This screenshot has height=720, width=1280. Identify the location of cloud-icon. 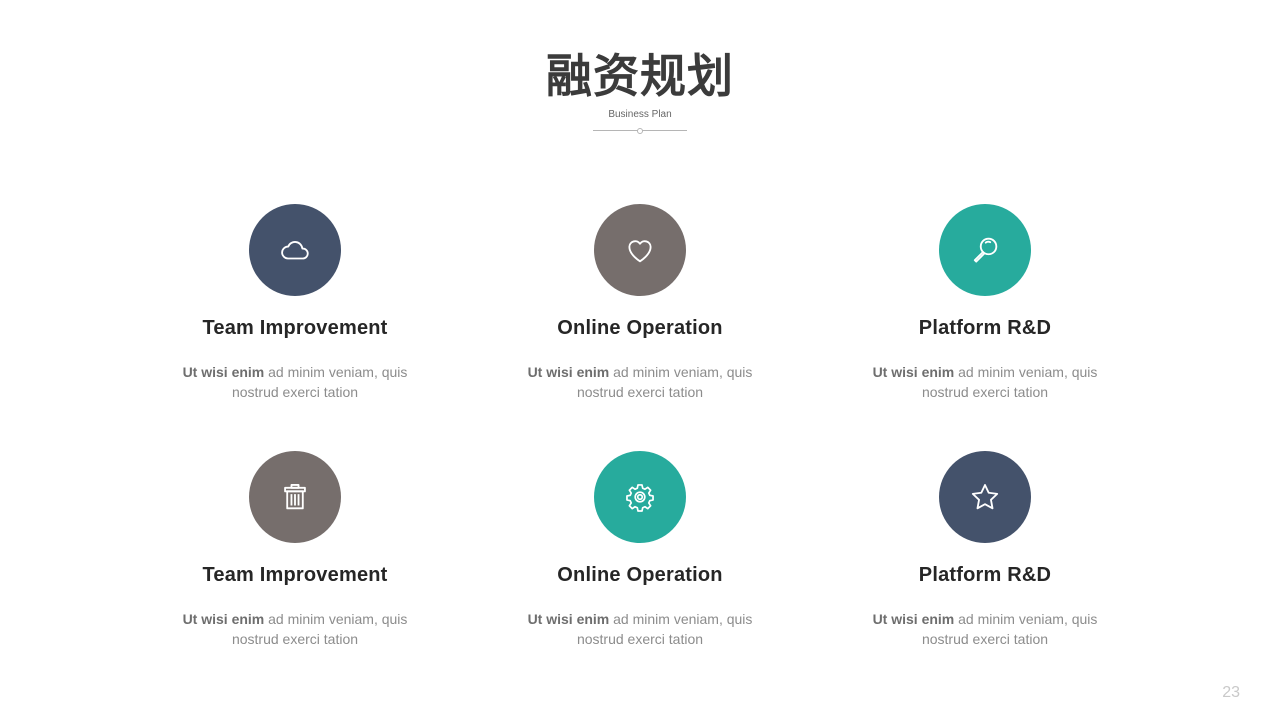
(295, 250).